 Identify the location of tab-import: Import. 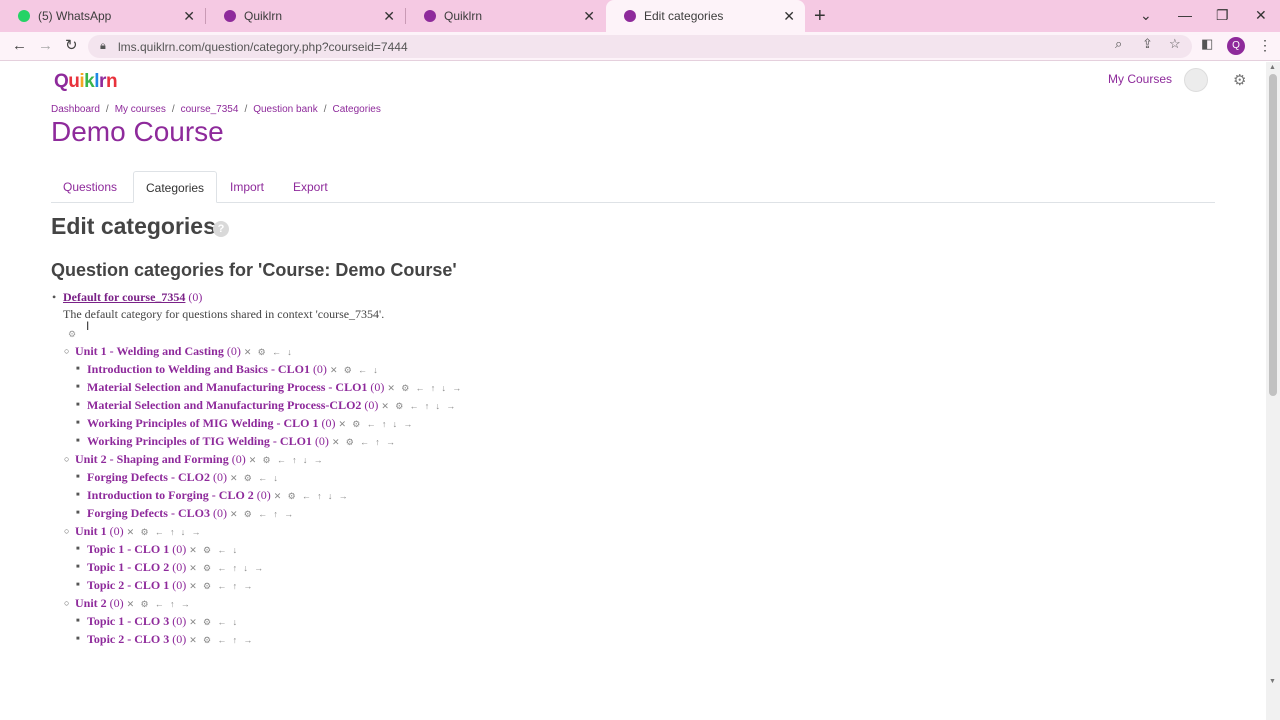
(247, 187).